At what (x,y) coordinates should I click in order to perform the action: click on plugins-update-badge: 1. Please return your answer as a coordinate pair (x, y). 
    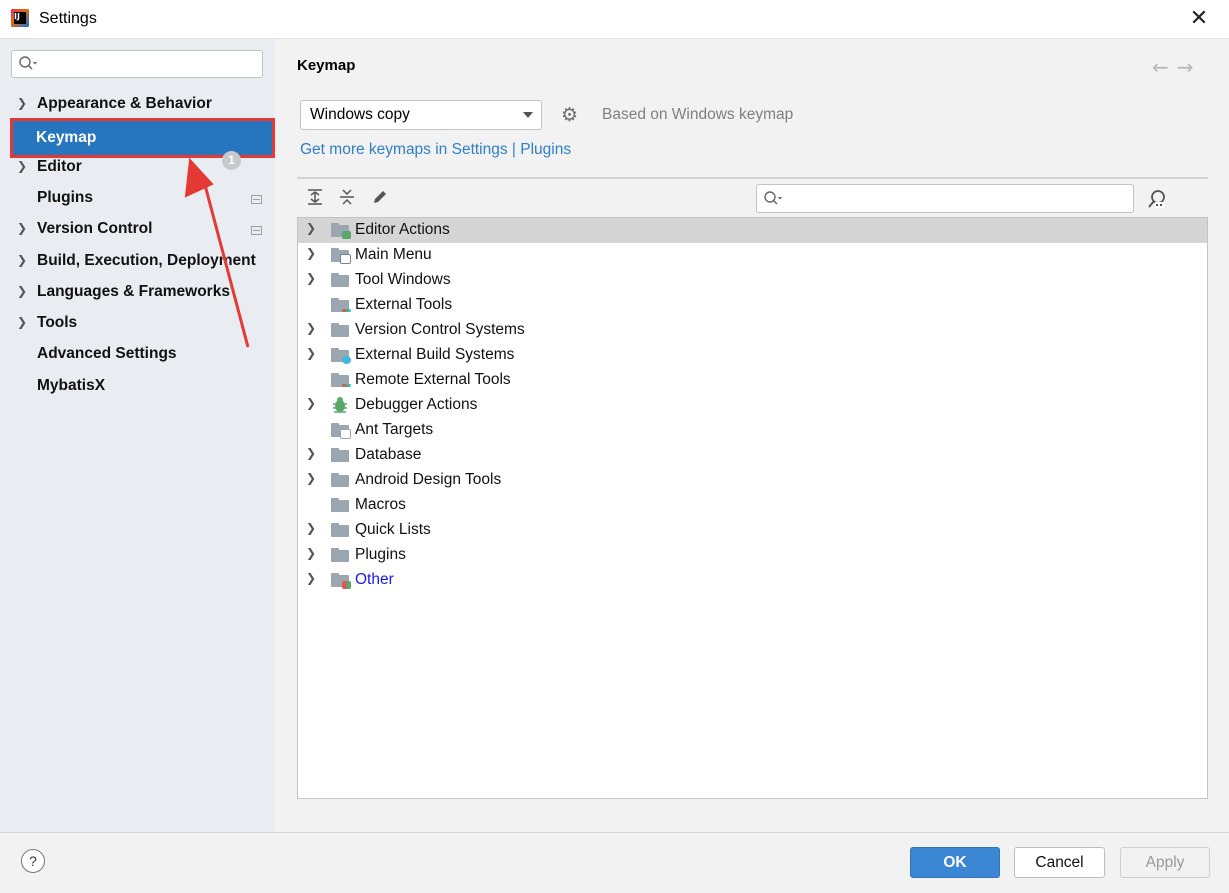
    Looking at the image, I should click on (231, 160).